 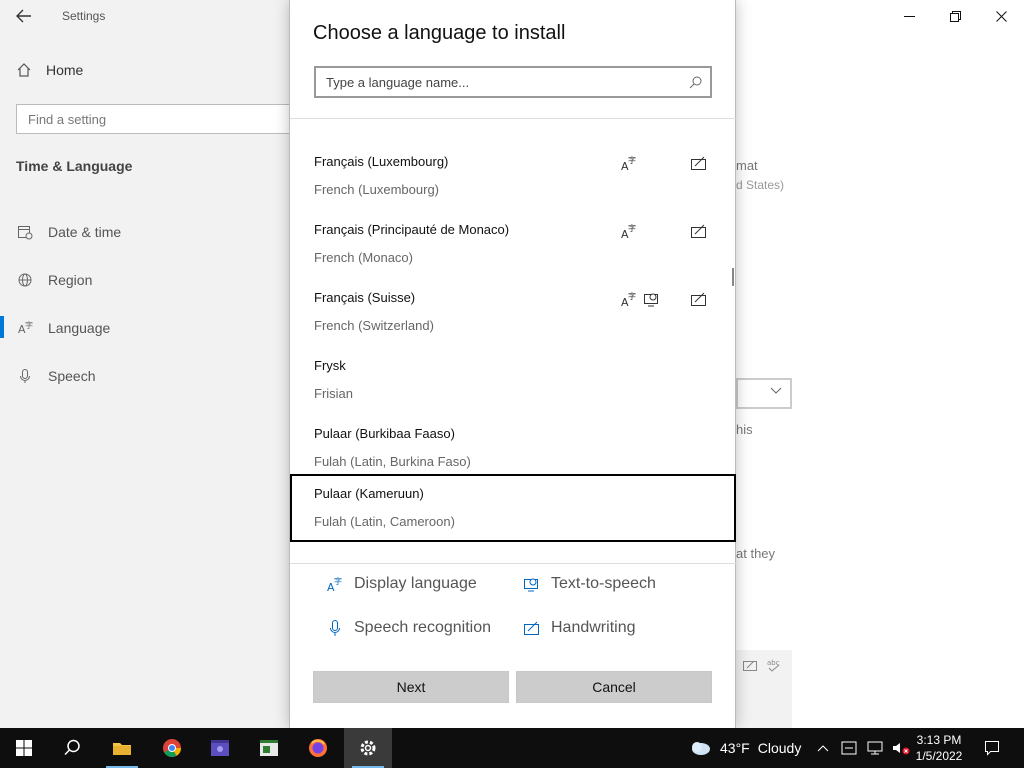 I want to click on home-label: Home, so click(x=65, y=70).